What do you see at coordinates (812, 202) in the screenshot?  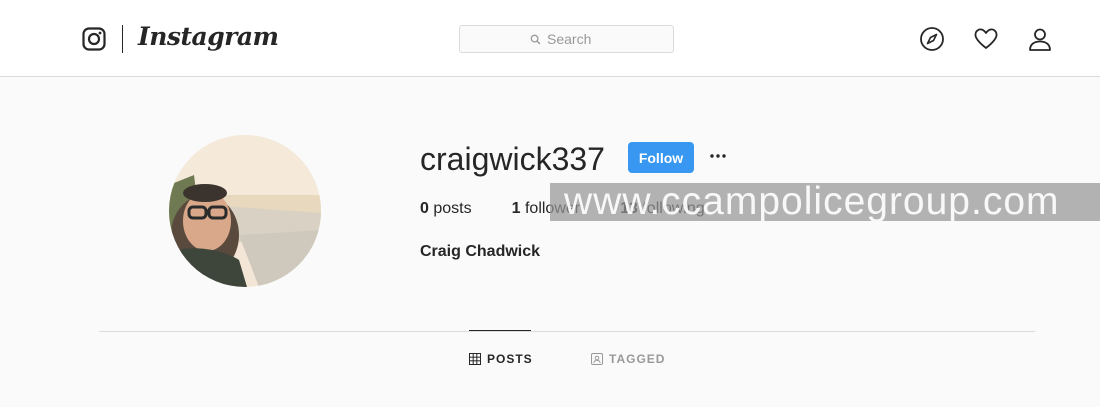 I see `watermark-text: www.ccampolicegroup.com` at bounding box center [812, 202].